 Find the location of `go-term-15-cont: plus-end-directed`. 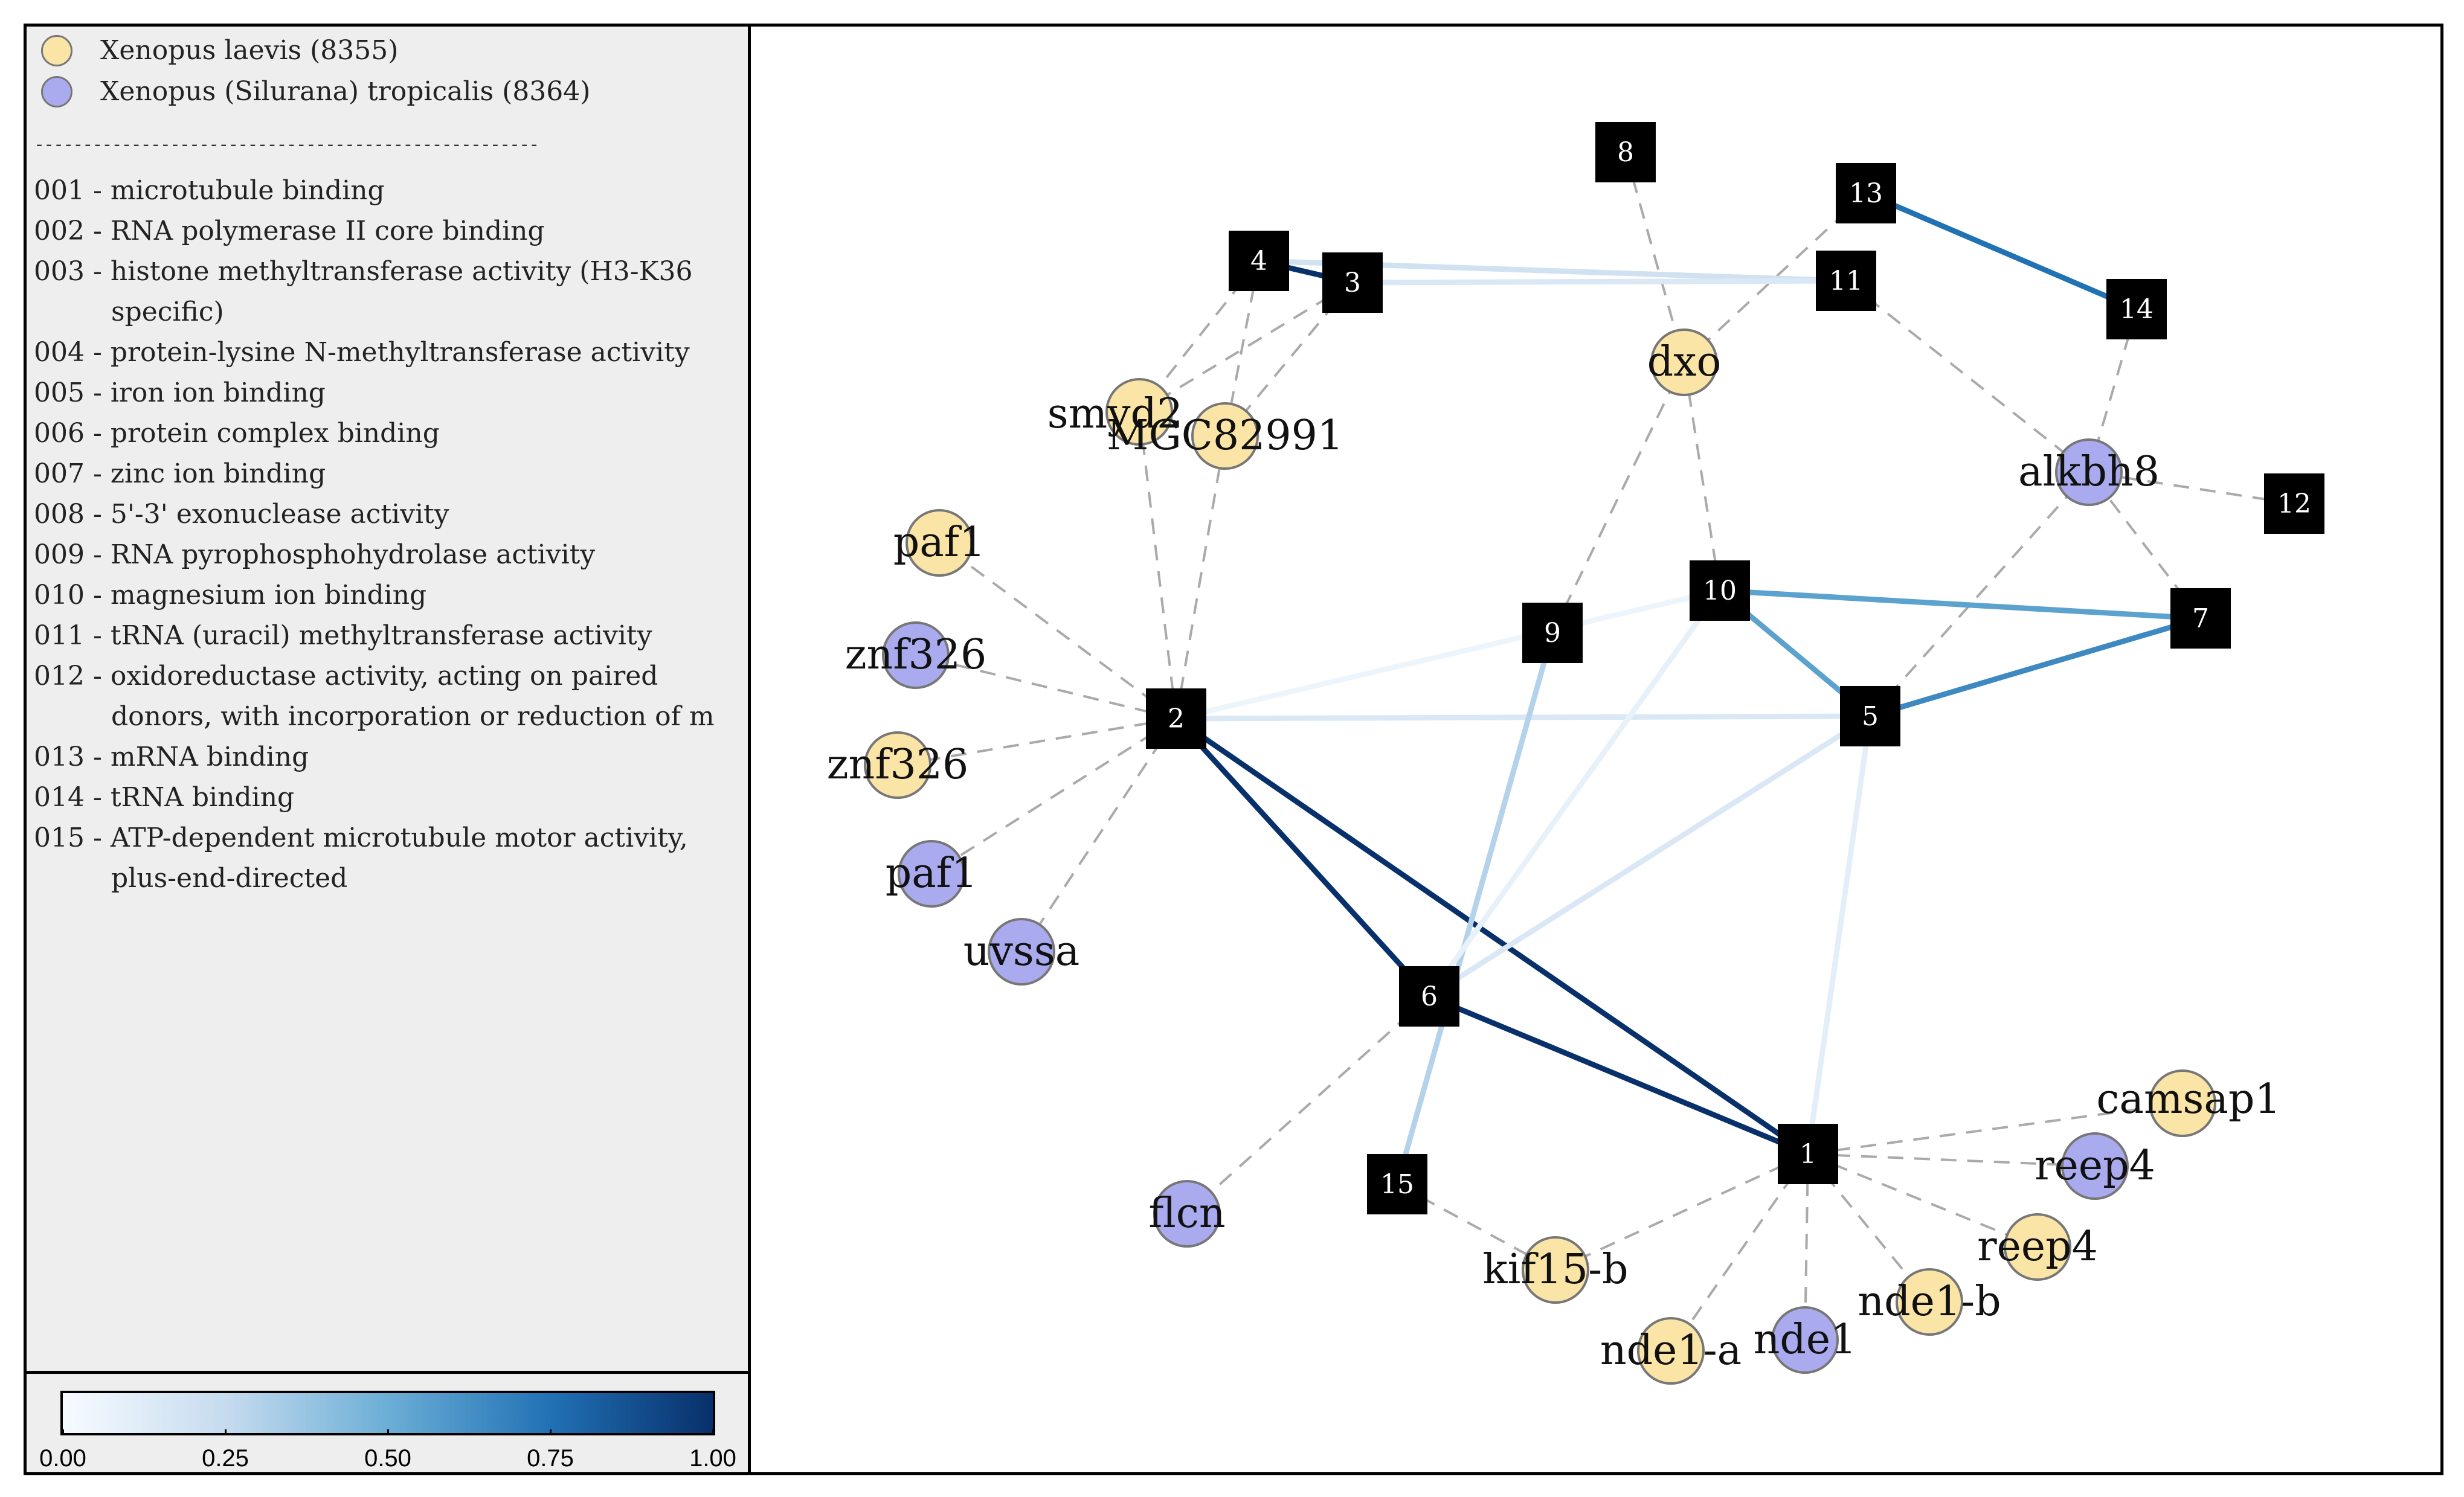

go-term-15-cont: plus-end-directed is located at coordinates (229, 878).